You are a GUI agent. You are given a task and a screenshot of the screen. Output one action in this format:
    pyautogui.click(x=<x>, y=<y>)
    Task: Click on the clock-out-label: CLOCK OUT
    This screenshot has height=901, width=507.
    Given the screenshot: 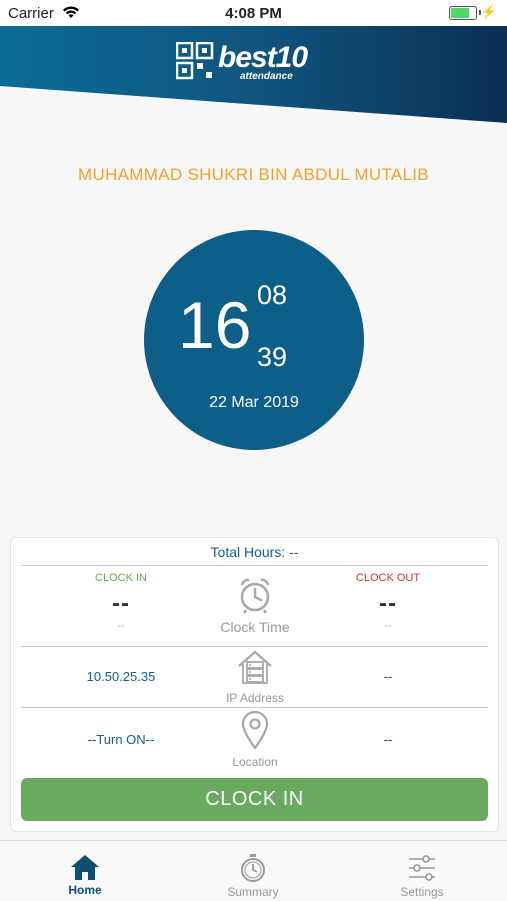 What is the action you would take?
    pyautogui.click(x=388, y=578)
    